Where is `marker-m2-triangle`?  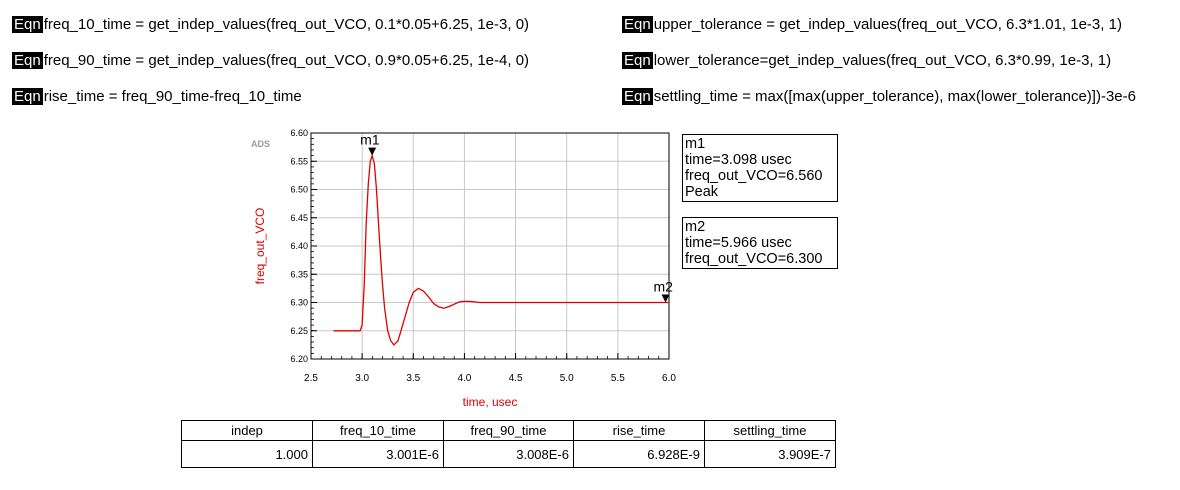 marker-m2-triangle is located at coordinates (665, 298).